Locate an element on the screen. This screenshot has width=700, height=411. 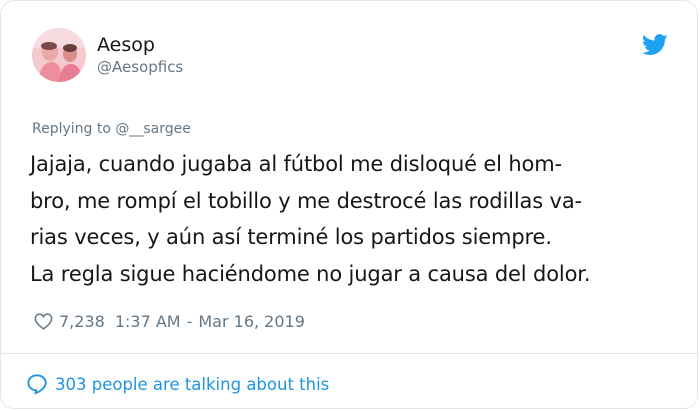
heart-icon is located at coordinates (43, 321).